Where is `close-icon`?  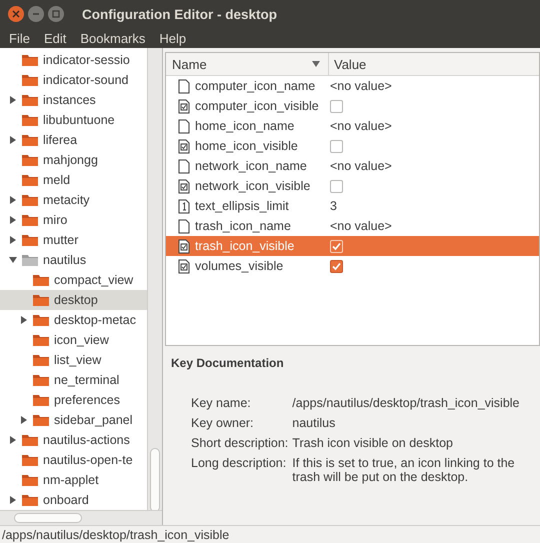 close-icon is located at coordinates (16, 14).